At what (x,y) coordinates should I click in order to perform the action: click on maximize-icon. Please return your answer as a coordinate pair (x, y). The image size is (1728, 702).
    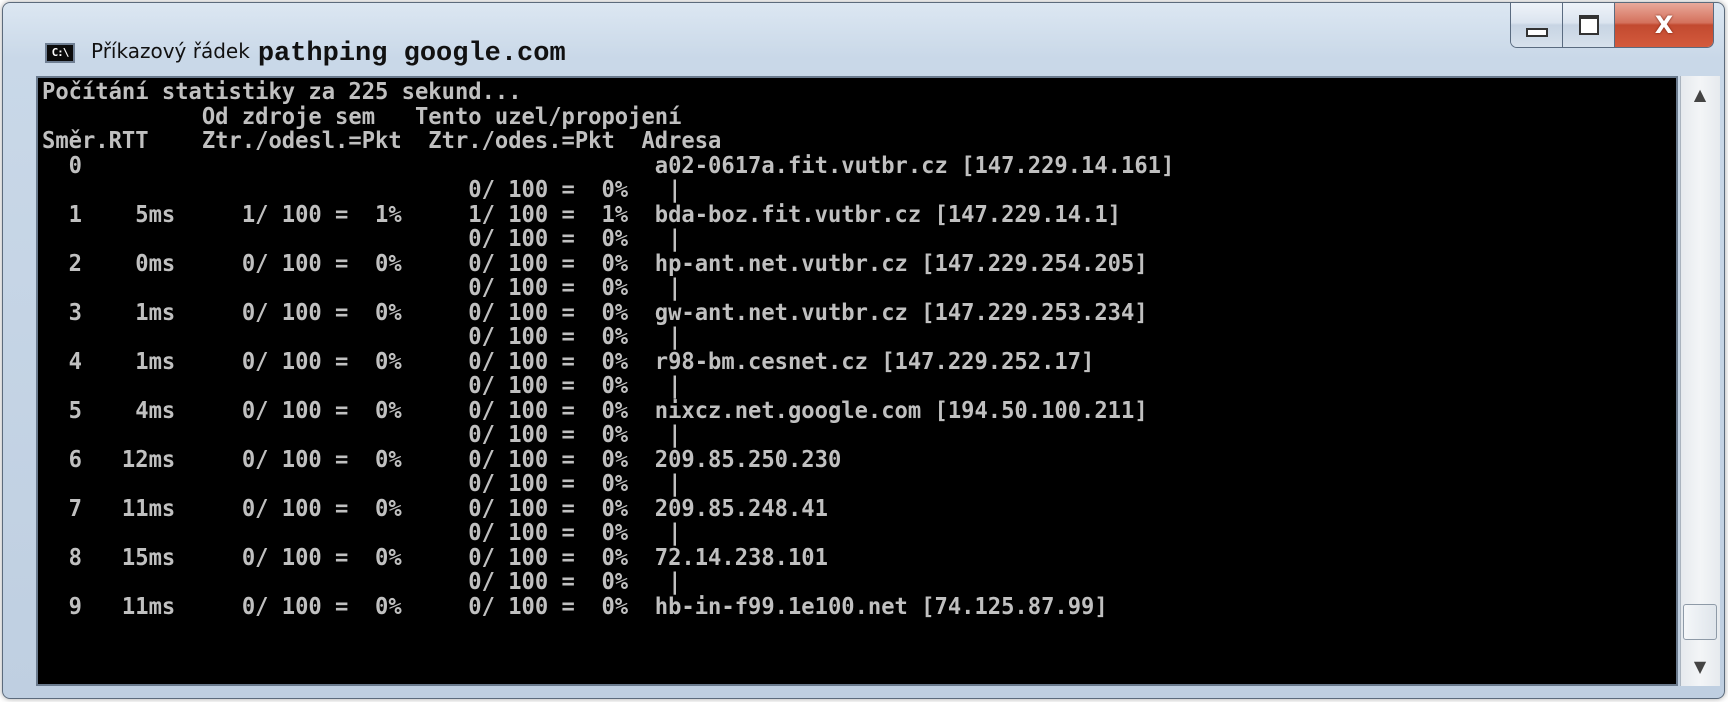
    Looking at the image, I should click on (1588, 25).